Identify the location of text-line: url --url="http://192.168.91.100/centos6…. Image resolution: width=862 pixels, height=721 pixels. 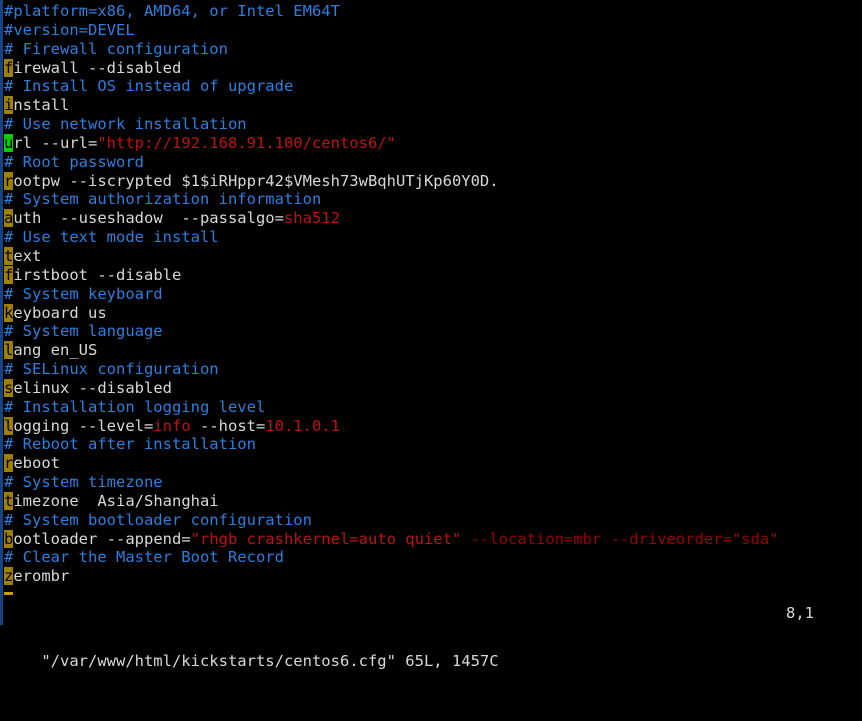
(433, 143).